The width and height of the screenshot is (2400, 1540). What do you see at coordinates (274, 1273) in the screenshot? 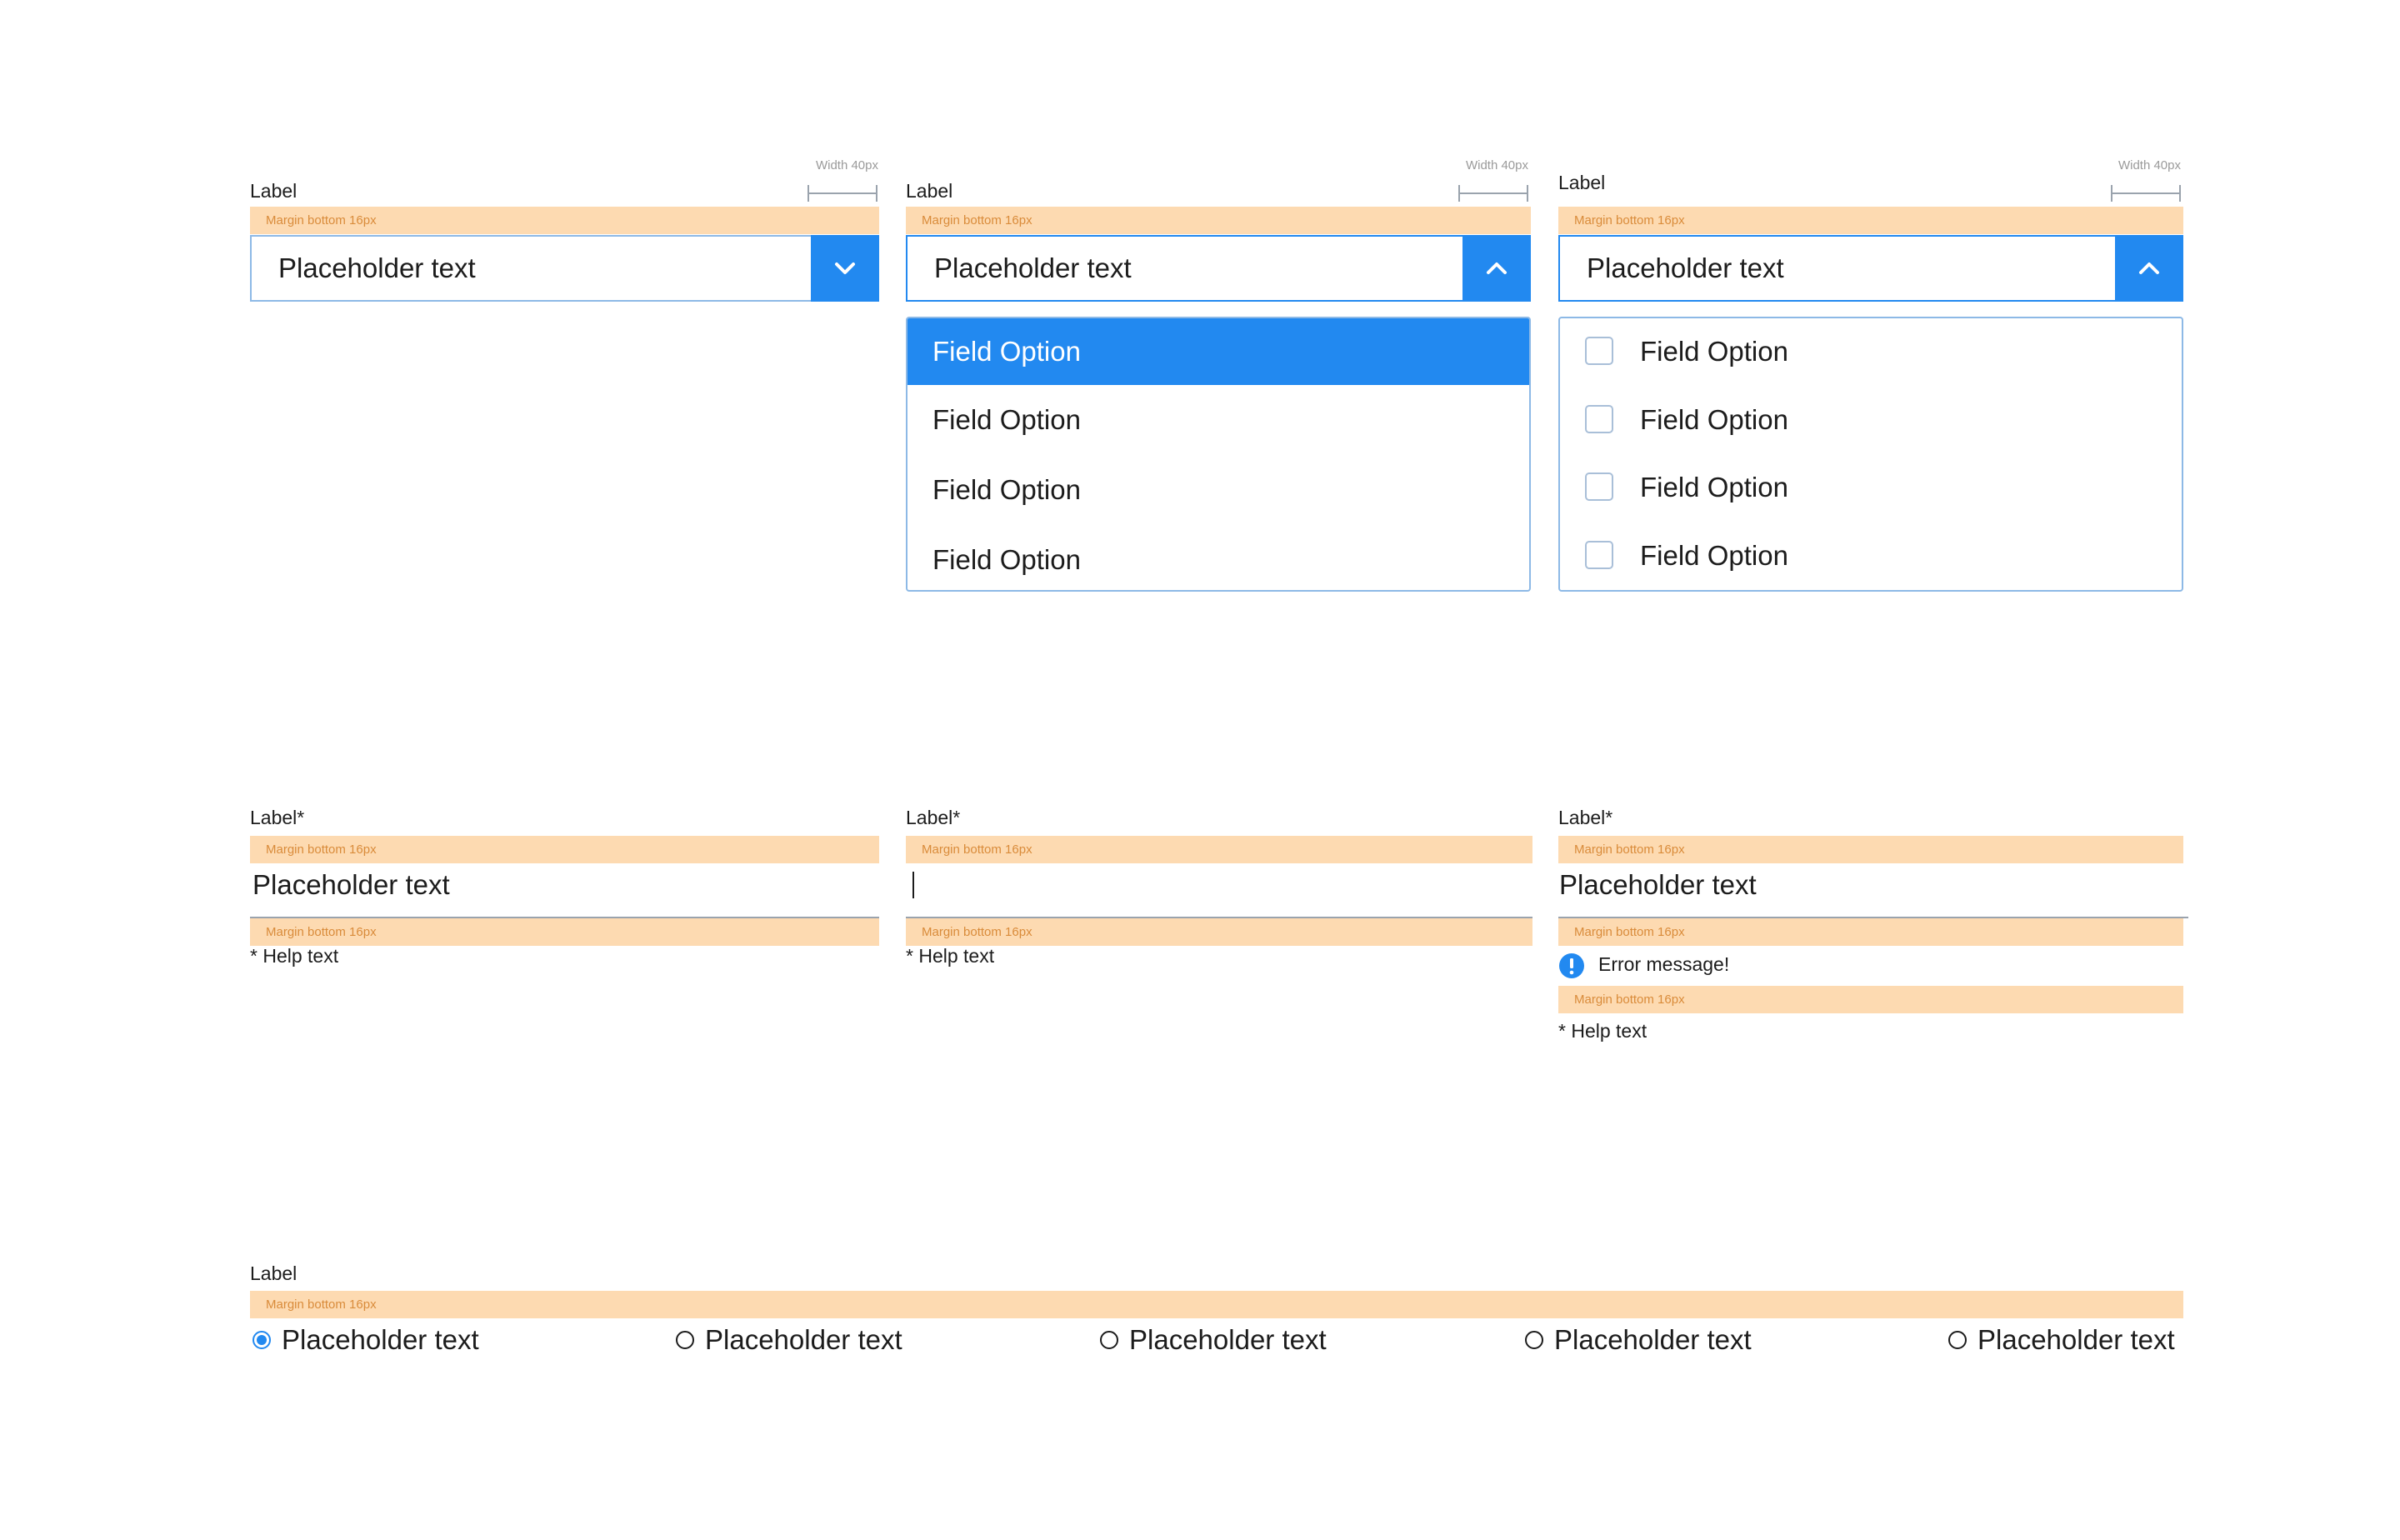
I see `radio-group-label: Label` at bounding box center [274, 1273].